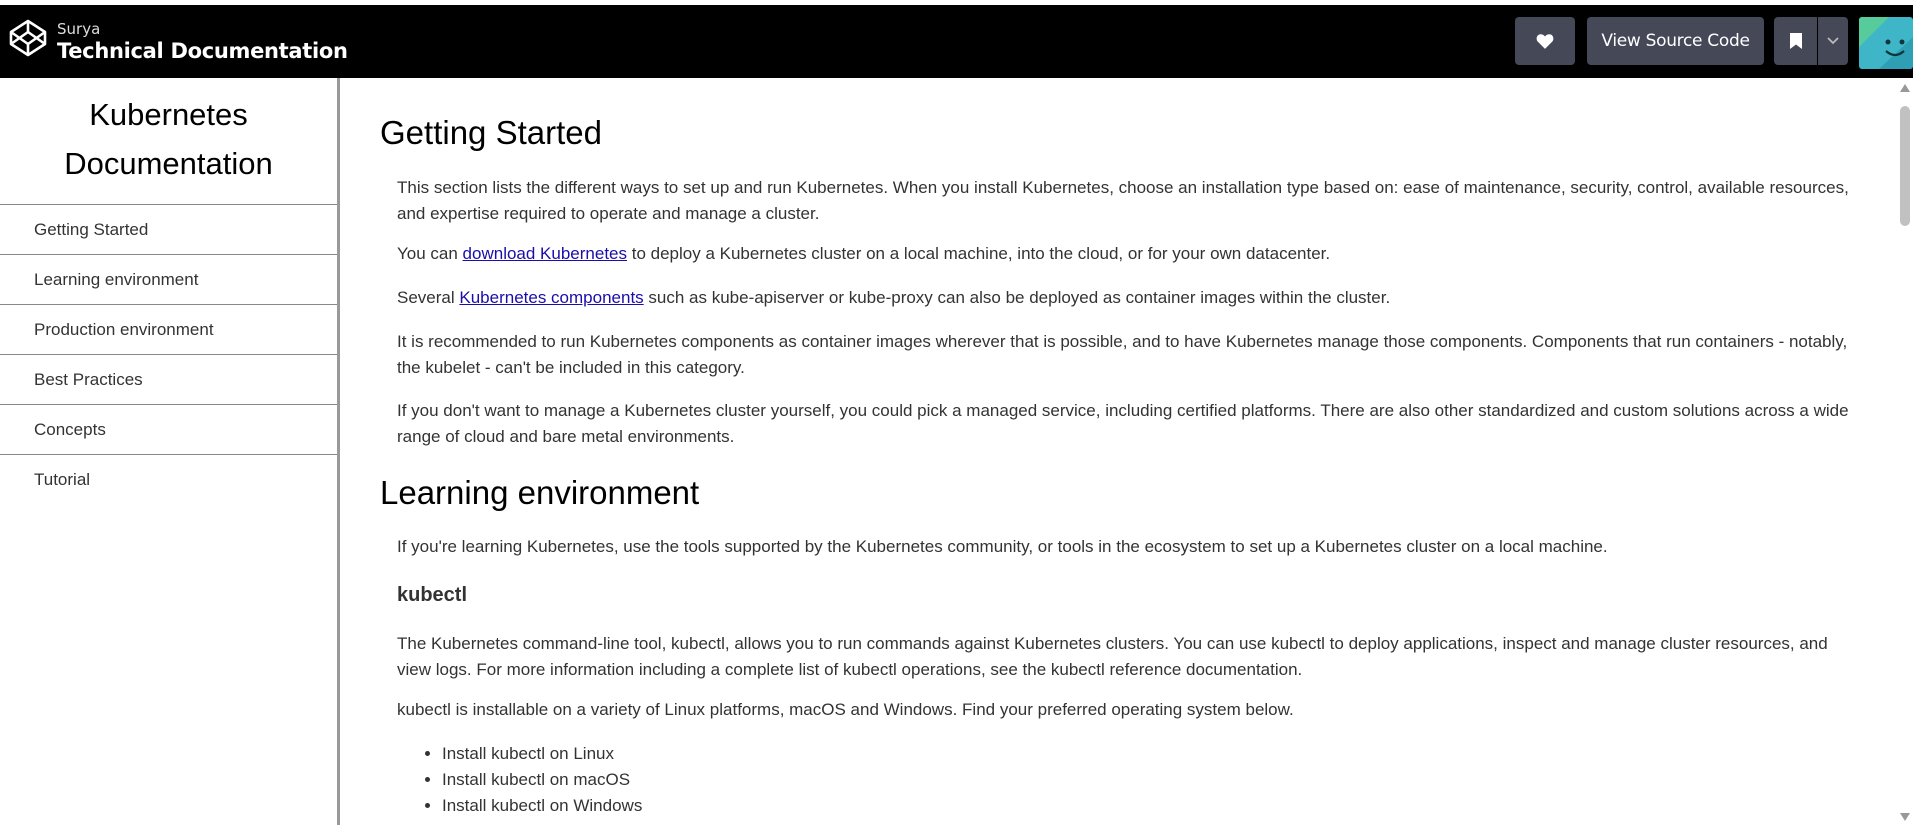 The width and height of the screenshot is (1913, 825). Describe the element at coordinates (428, 297) in the screenshot. I see `text: Several` at that location.